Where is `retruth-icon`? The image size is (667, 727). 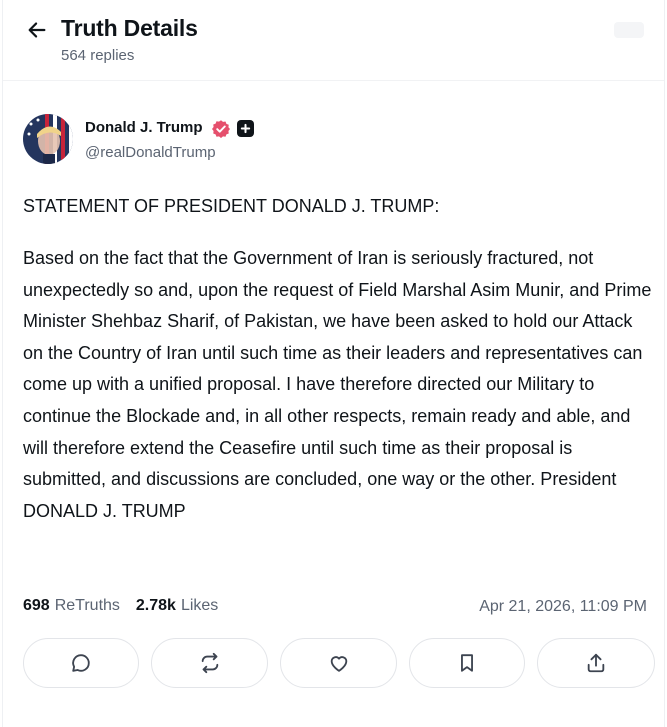 retruth-icon is located at coordinates (209, 663).